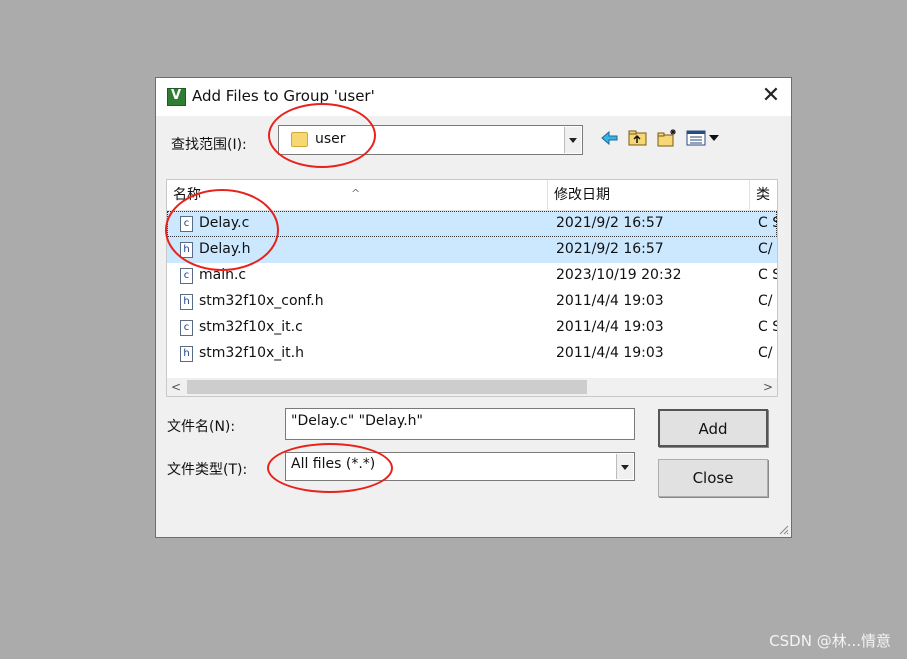  Describe the element at coordinates (473, 97) in the screenshot. I see `title-bar: Add Files to Group 'user' ✕` at that location.